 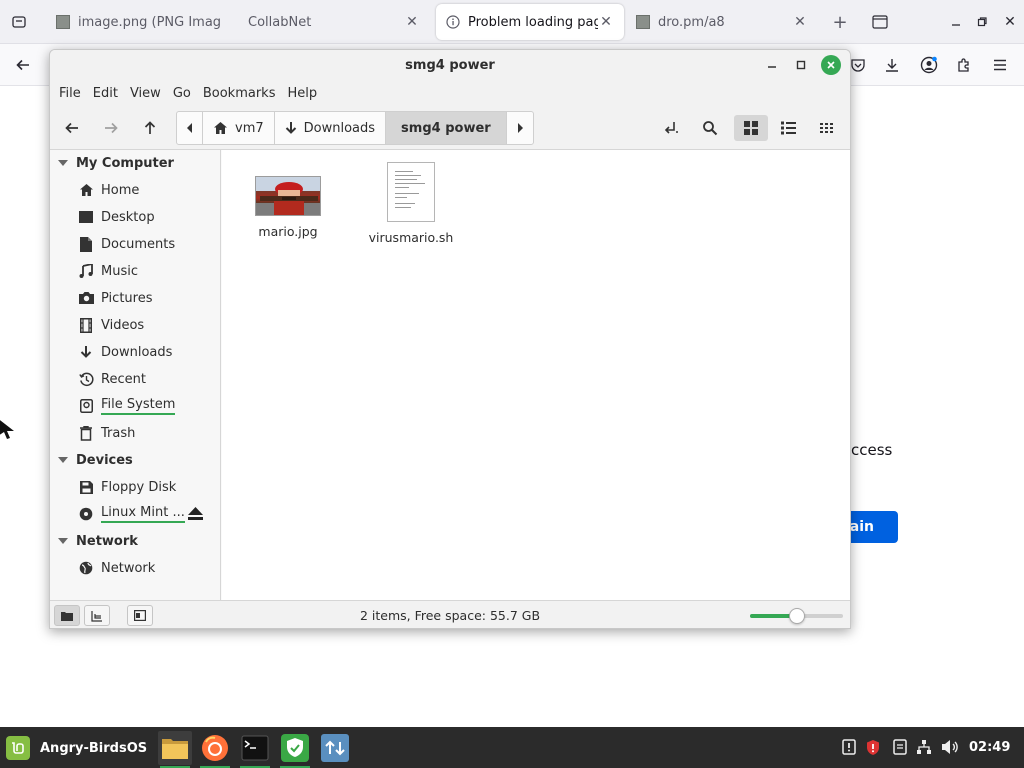 I want to click on sidebar-item-recent: Recent, so click(x=112, y=379).